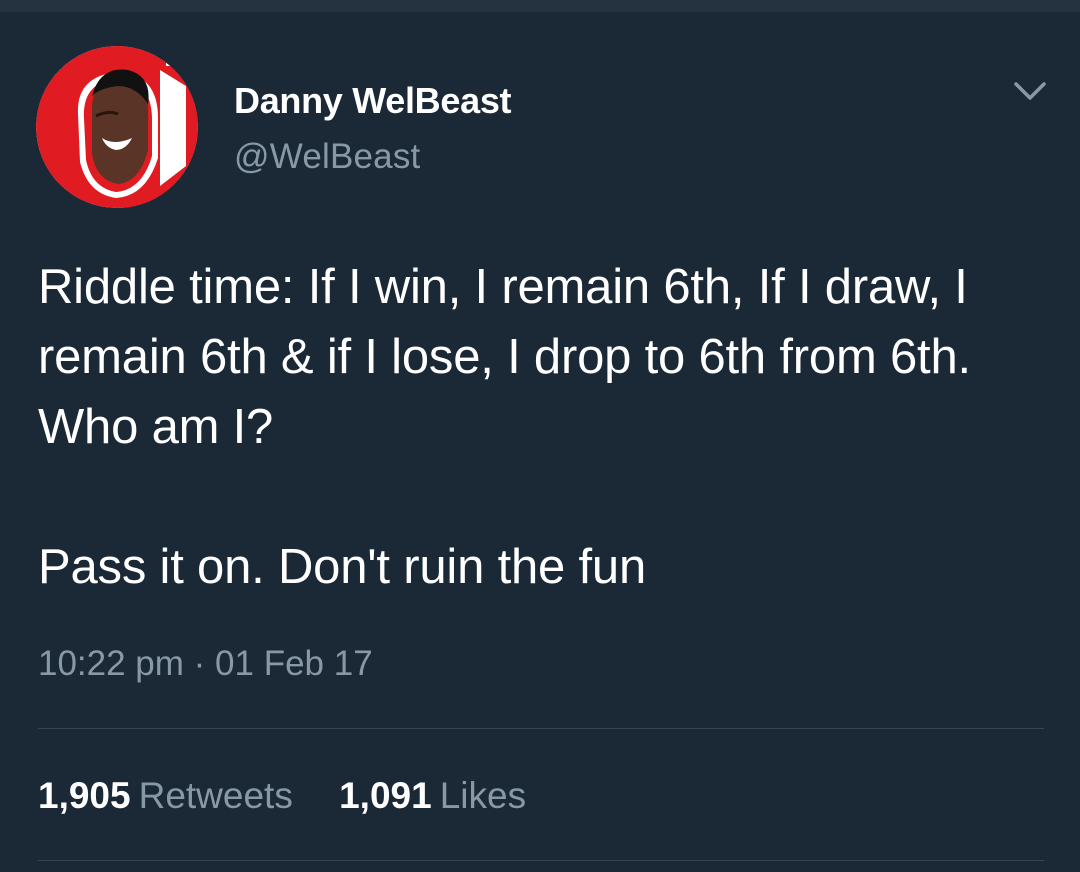 The height and width of the screenshot is (872, 1080). What do you see at coordinates (342, 567) in the screenshot?
I see `tweet-text-paragraph: Pass it on. Don't ruin the fun` at bounding box center [342, 567].